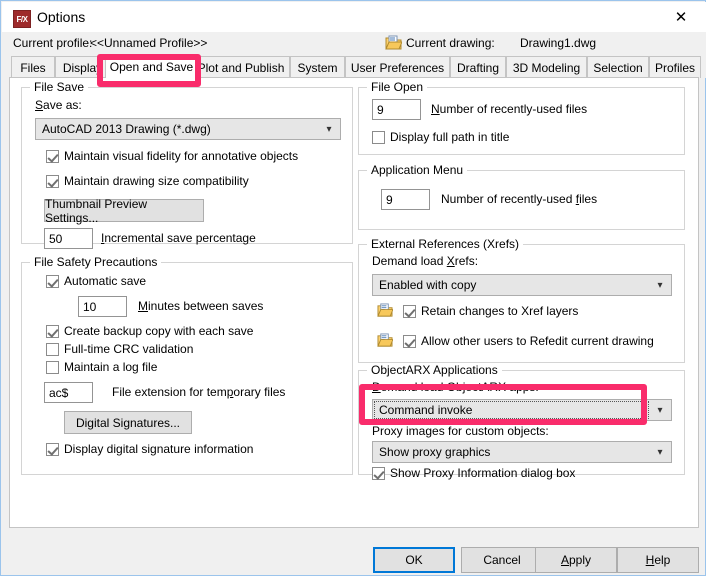 Image resolution: width=706 pixels, height=576 pixels. I want to click on tab-display: Display, so click(82, 67).